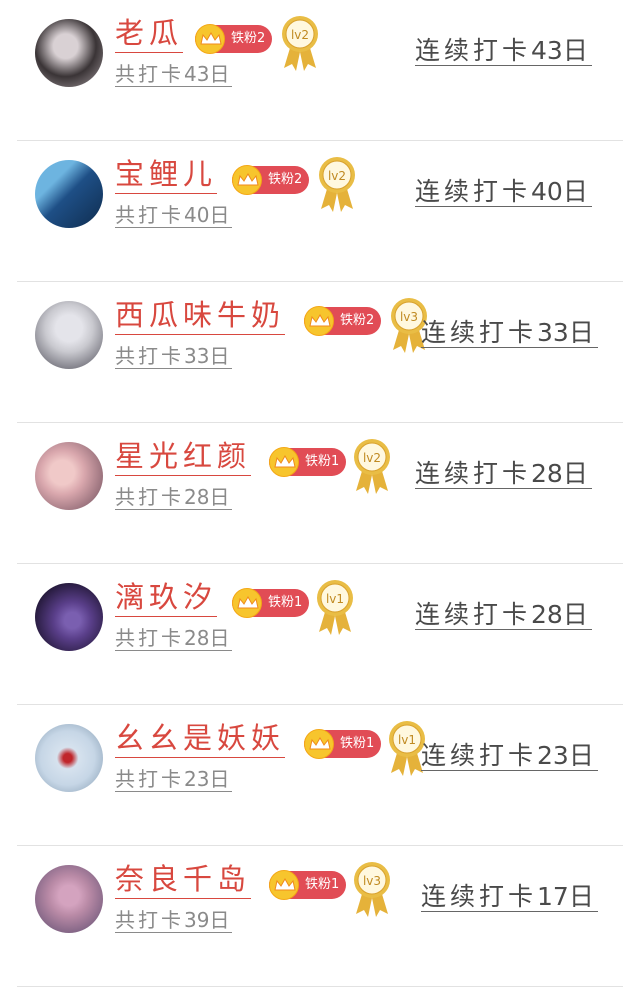  Describe the element at coordinates (320, 916) in the screenshot. I see `list-item: 奈良千岛 铁粉1 lv3 共打卡39日 连续打卡17日` at that location.